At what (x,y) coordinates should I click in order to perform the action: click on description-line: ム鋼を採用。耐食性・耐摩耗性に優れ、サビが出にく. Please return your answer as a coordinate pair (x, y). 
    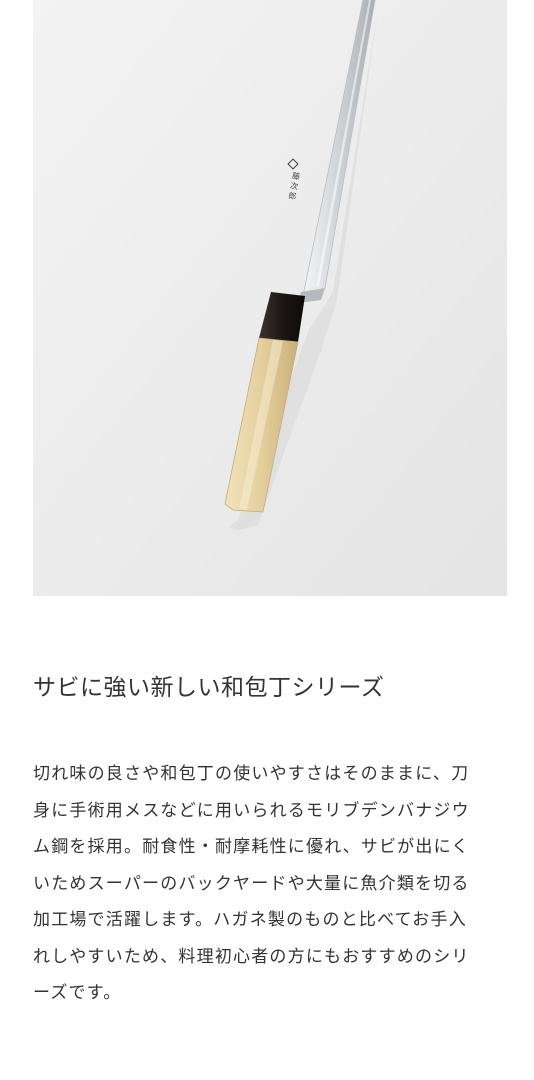
    Looking at the image, I should click on (251, 847).